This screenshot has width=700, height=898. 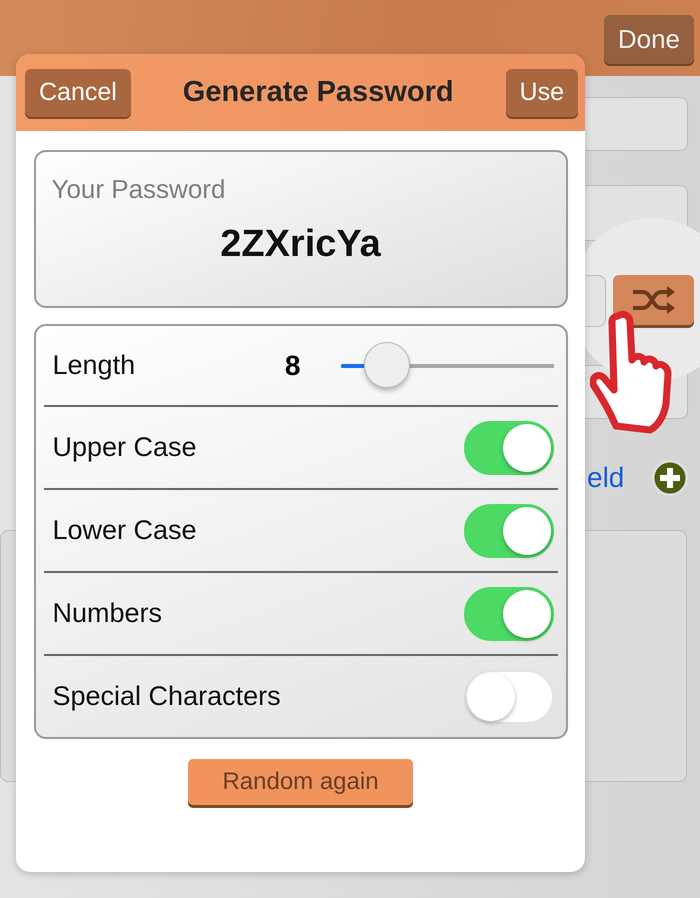 I want to click on password-label: Your Password, so click(x=139, y=189).